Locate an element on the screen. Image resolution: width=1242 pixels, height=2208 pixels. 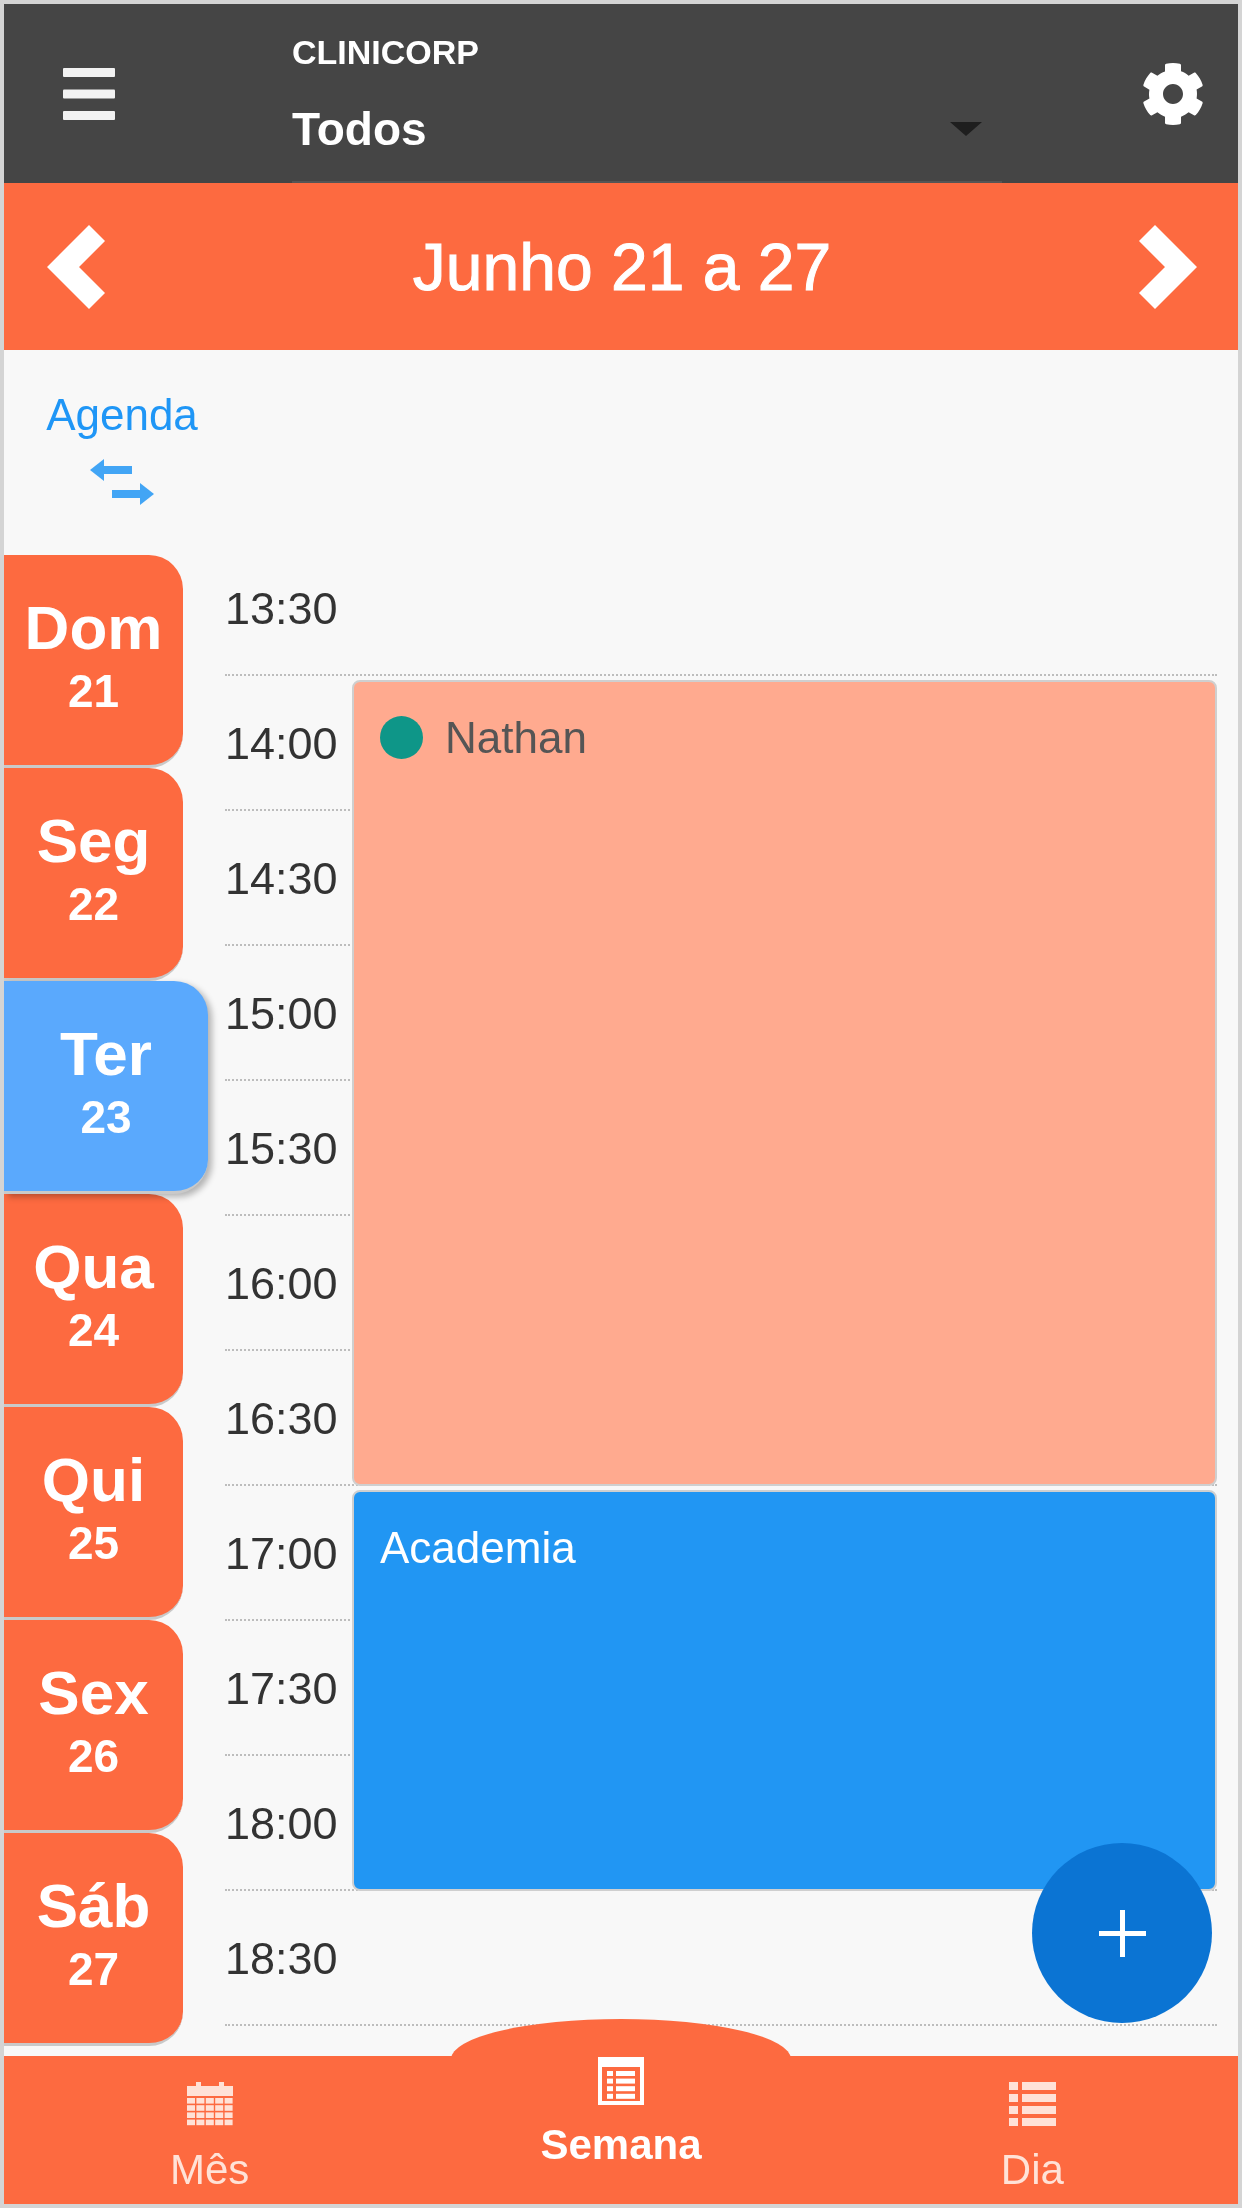
time-label: 17:00 is located at coordinates (281, 1553).